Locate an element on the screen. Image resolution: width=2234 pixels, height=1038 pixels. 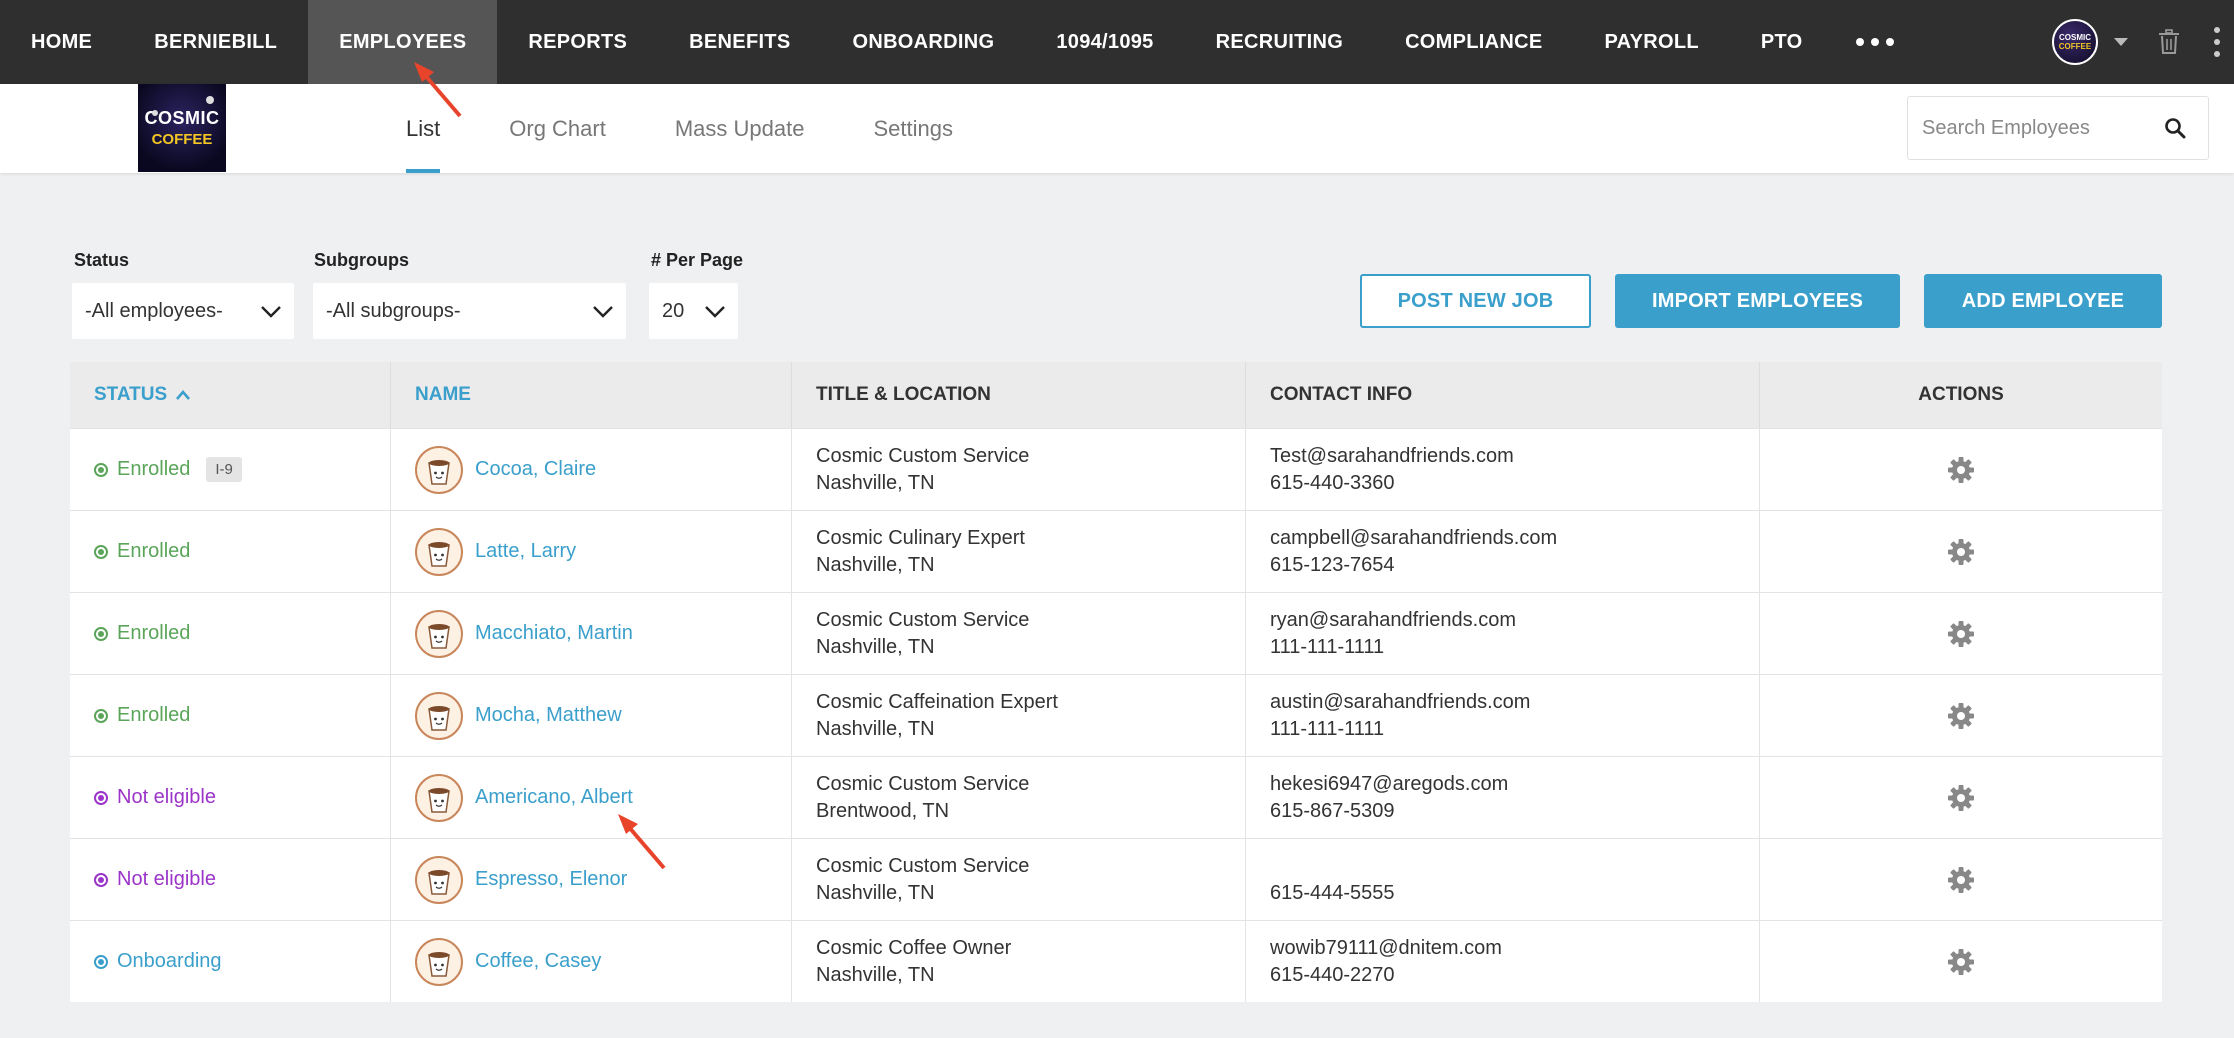
nav-recruiting: RECRUITING is located at coordinates (1279, 42).